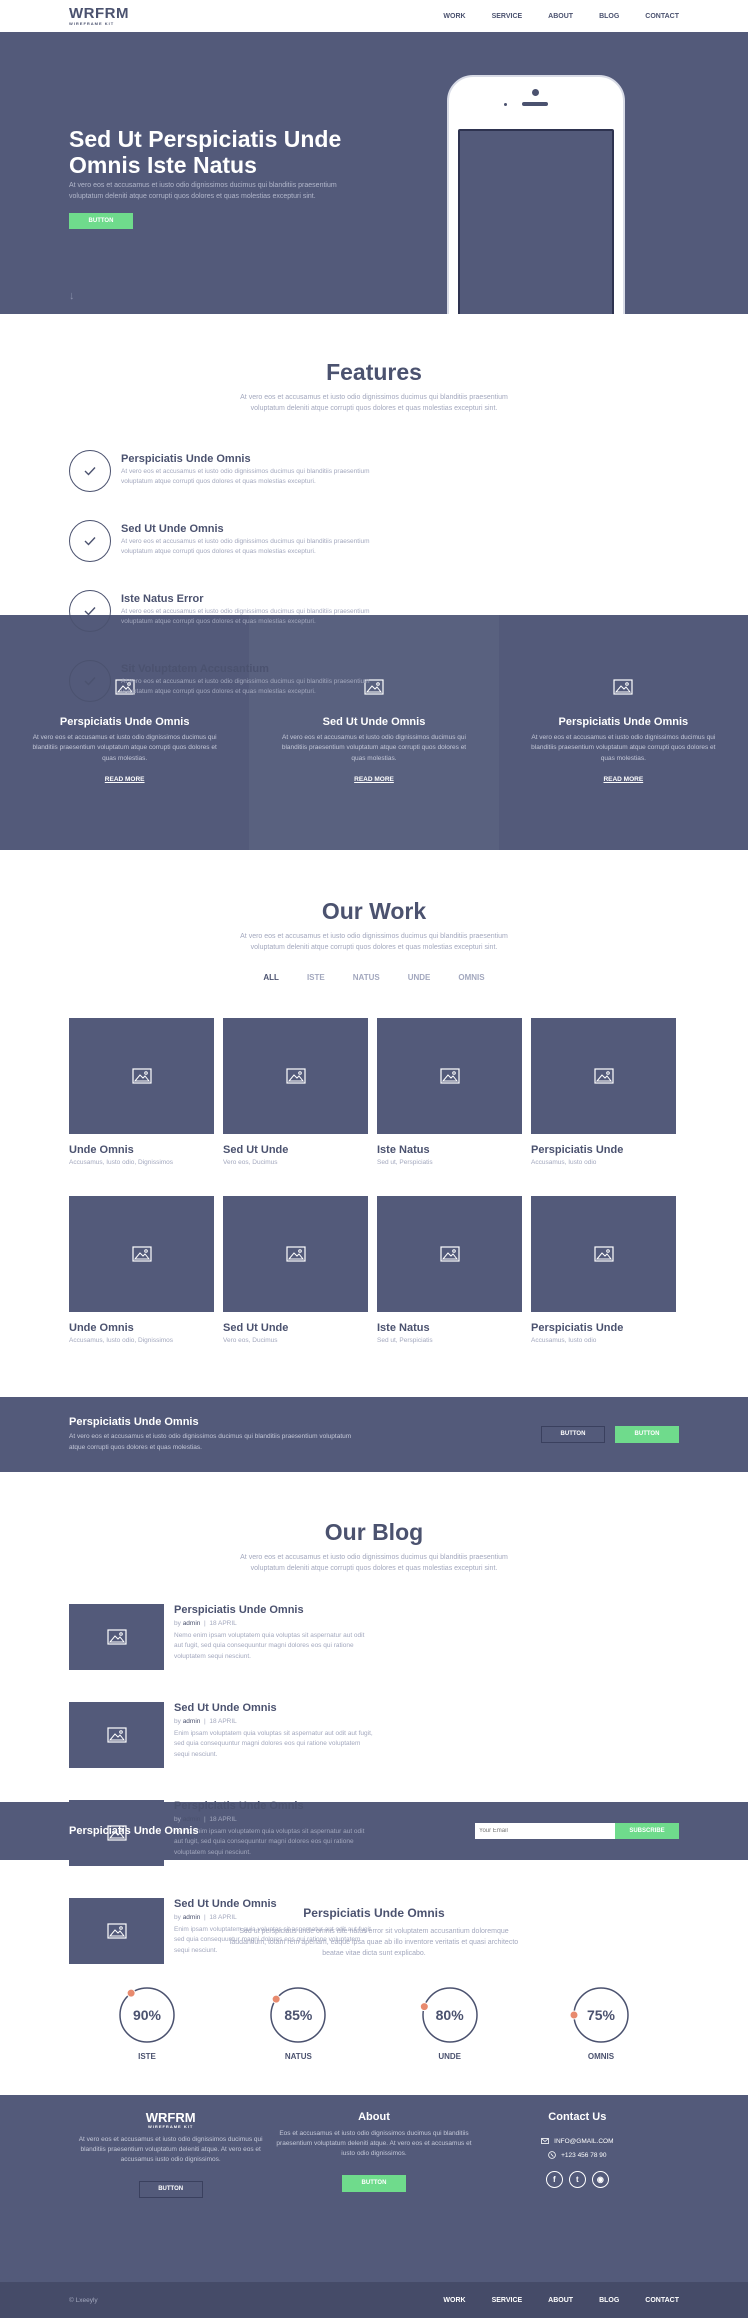 This screenshot has width=748, height=2318. What do you see at coordinates (374, 372) in the screenshot?
I see `features-title: Features` at bounding box center [374, 372].